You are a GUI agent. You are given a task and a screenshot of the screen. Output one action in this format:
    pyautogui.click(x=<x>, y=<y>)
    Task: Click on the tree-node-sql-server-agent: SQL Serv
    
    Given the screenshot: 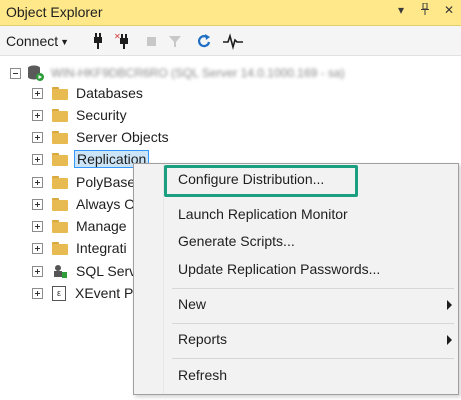 What is the action you would take?
    pyautogui.click(x=85, y=271)
    